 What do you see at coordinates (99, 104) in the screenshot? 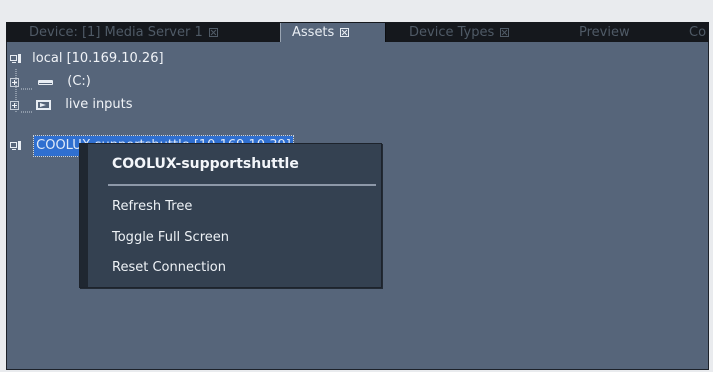
I see `tree-node-label: live inputs` at bounding box center [99, 104].